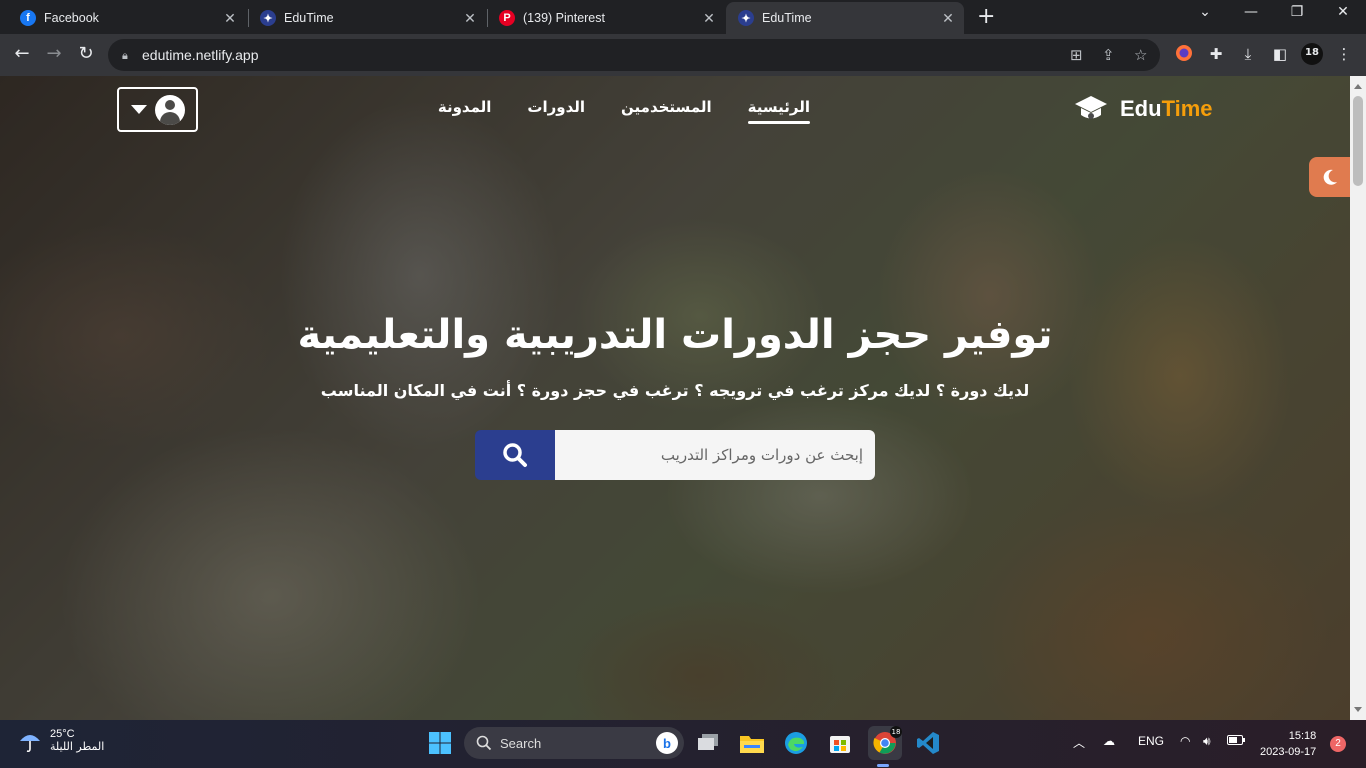  I want to click on extension-firefox-icon, so click(1184, 54).